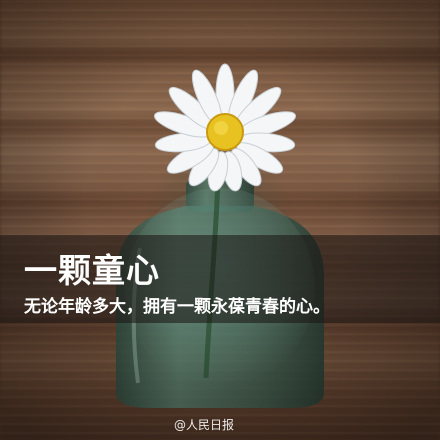  I want to click on caption-title: 一颗童心, so click(92, 270).